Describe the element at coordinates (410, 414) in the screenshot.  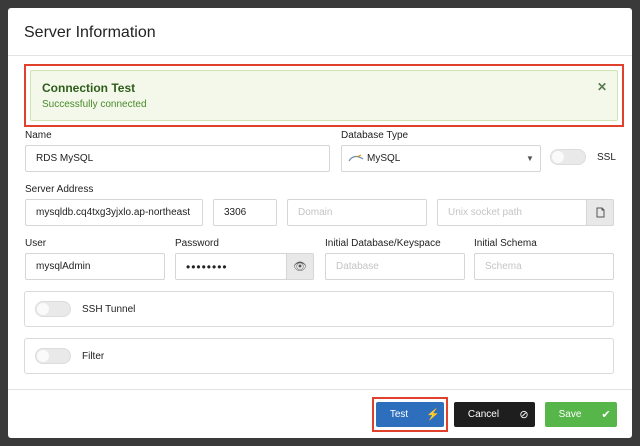
I see `test-button: Test ⚡` at that location.